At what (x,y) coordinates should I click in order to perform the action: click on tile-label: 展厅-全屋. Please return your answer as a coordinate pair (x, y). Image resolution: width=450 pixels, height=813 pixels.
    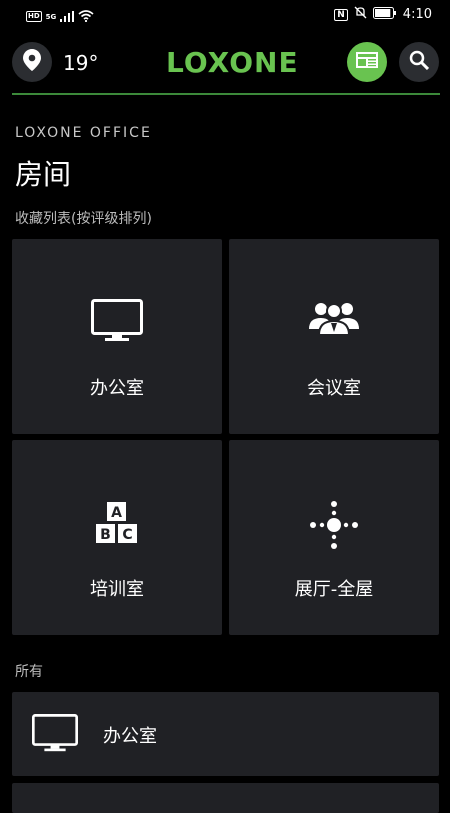
    Looking at the image, I should click on (334, 589).